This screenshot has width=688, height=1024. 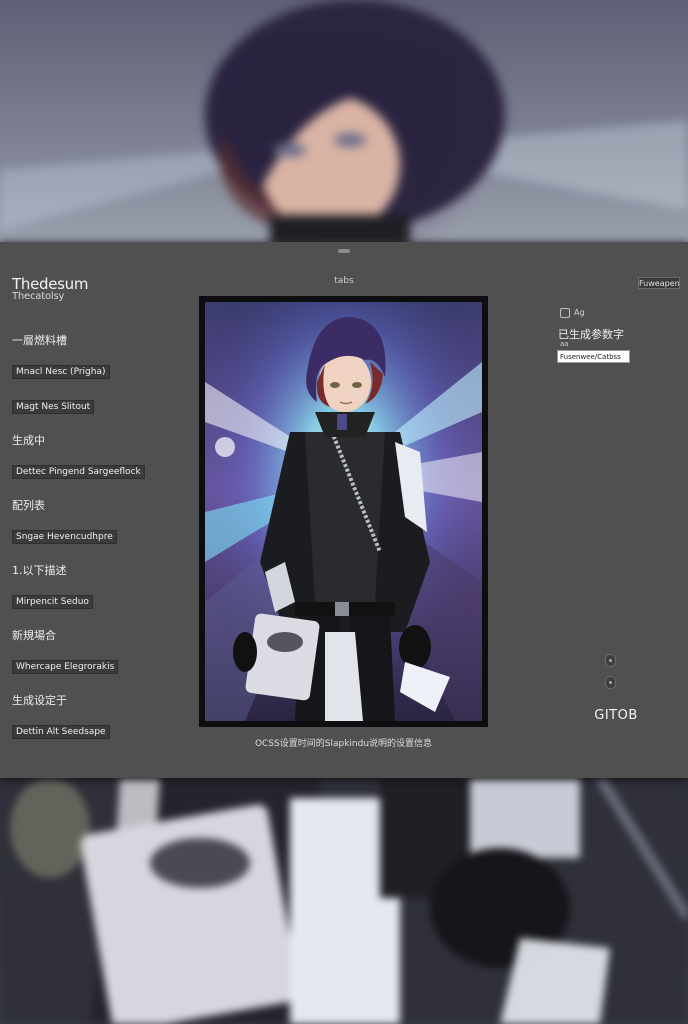 I want to click on field-group-2: Magt Nes Slitout, so click(x=53, y=404).